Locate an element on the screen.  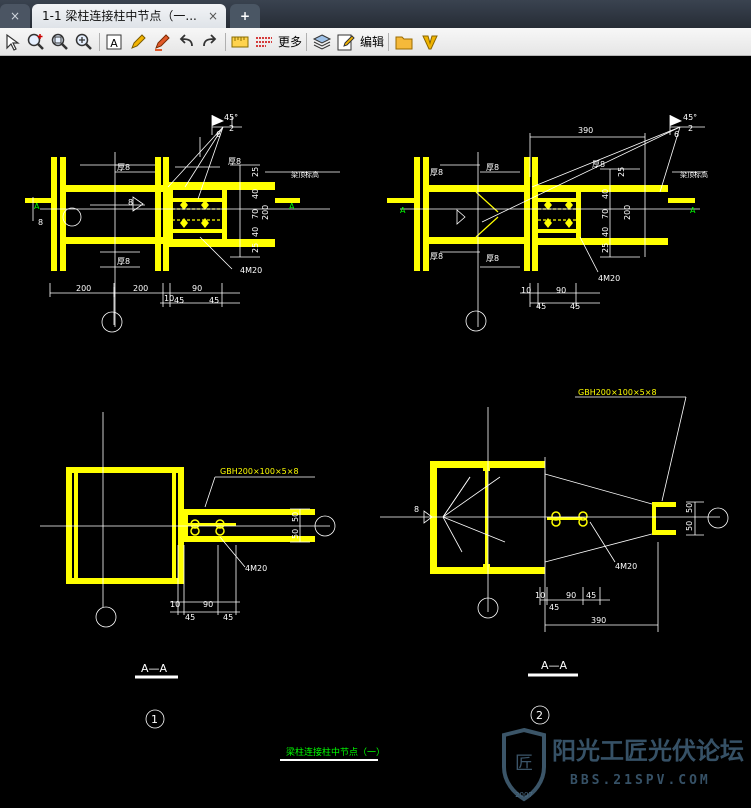
edit-icon is located at coordinates (346, 42).